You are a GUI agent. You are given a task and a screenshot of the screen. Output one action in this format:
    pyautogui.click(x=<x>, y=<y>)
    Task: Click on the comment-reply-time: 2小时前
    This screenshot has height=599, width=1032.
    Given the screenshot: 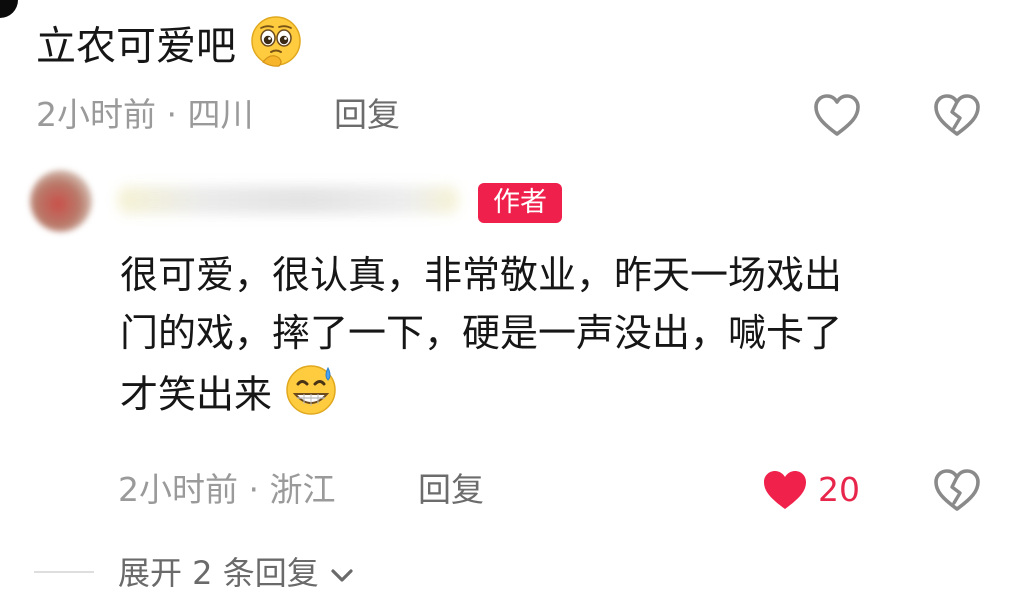 What is the action you would take?
    pyautogui.click(x=178, y=489)
    